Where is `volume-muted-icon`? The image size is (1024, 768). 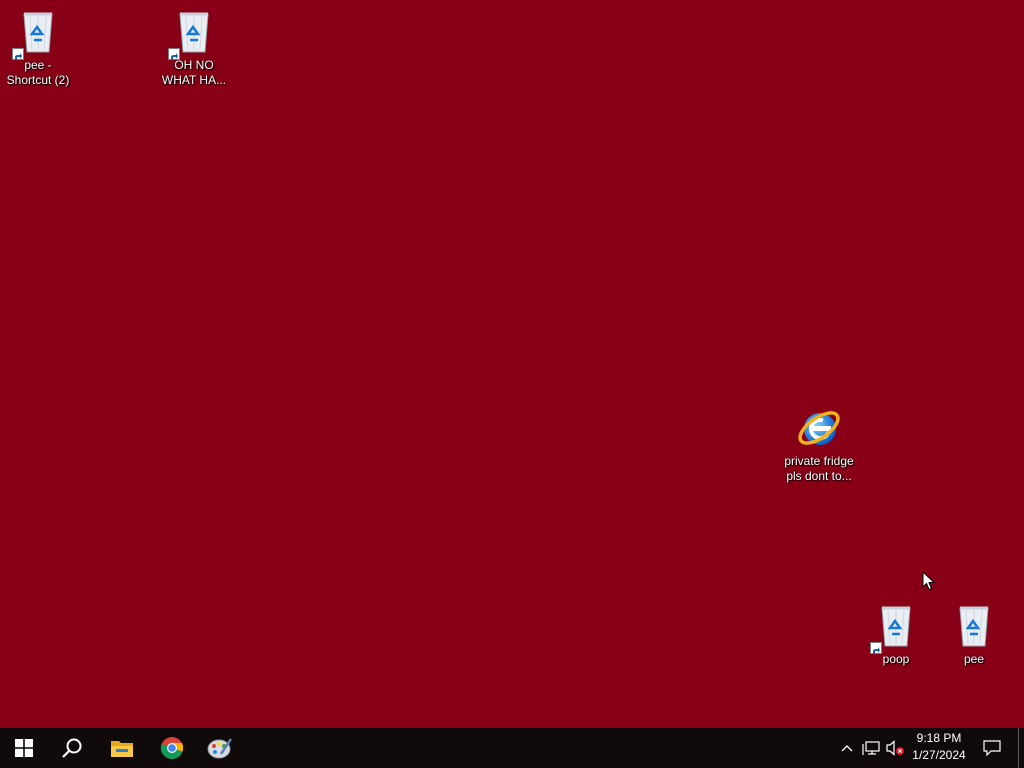
volume-muted-icon is located at coordinates (895, 748).